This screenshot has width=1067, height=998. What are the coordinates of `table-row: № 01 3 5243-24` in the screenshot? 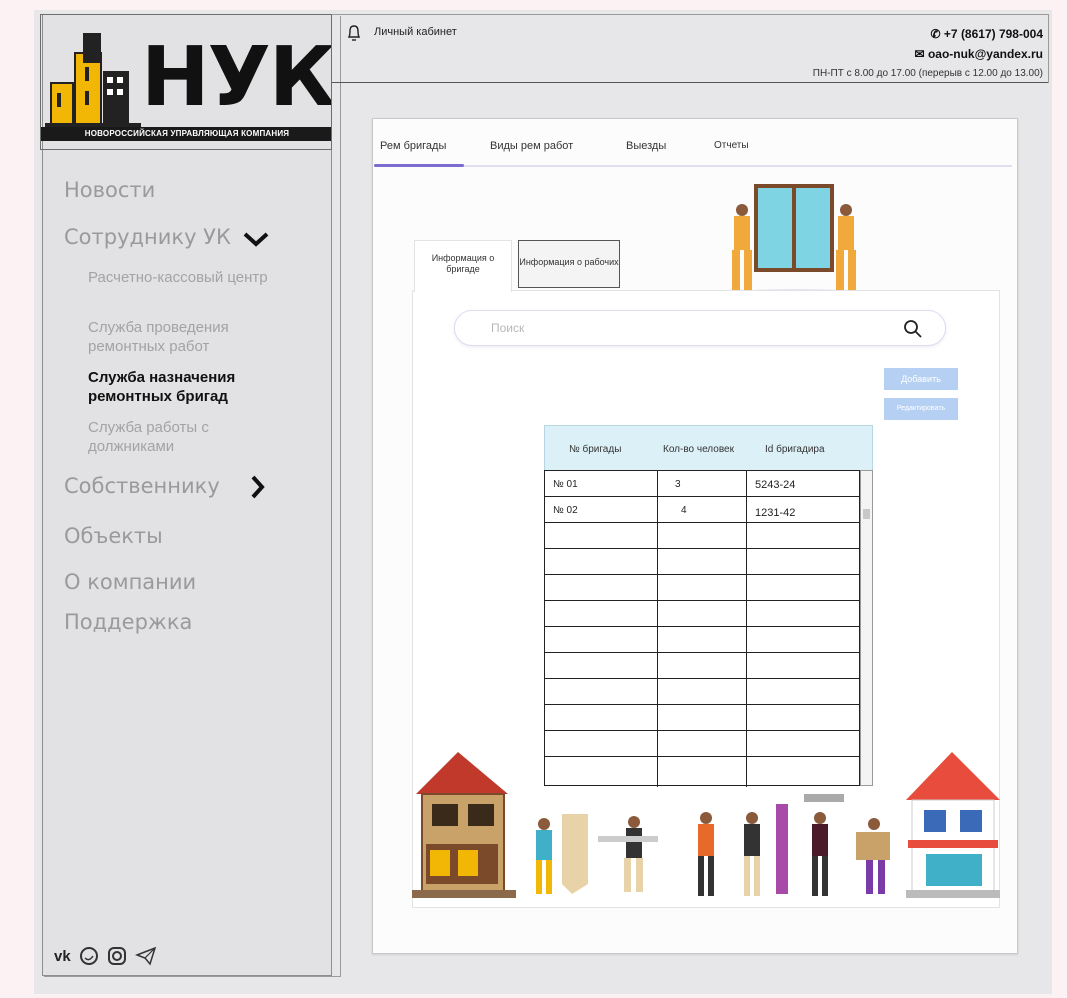 It's located at (703, 484).